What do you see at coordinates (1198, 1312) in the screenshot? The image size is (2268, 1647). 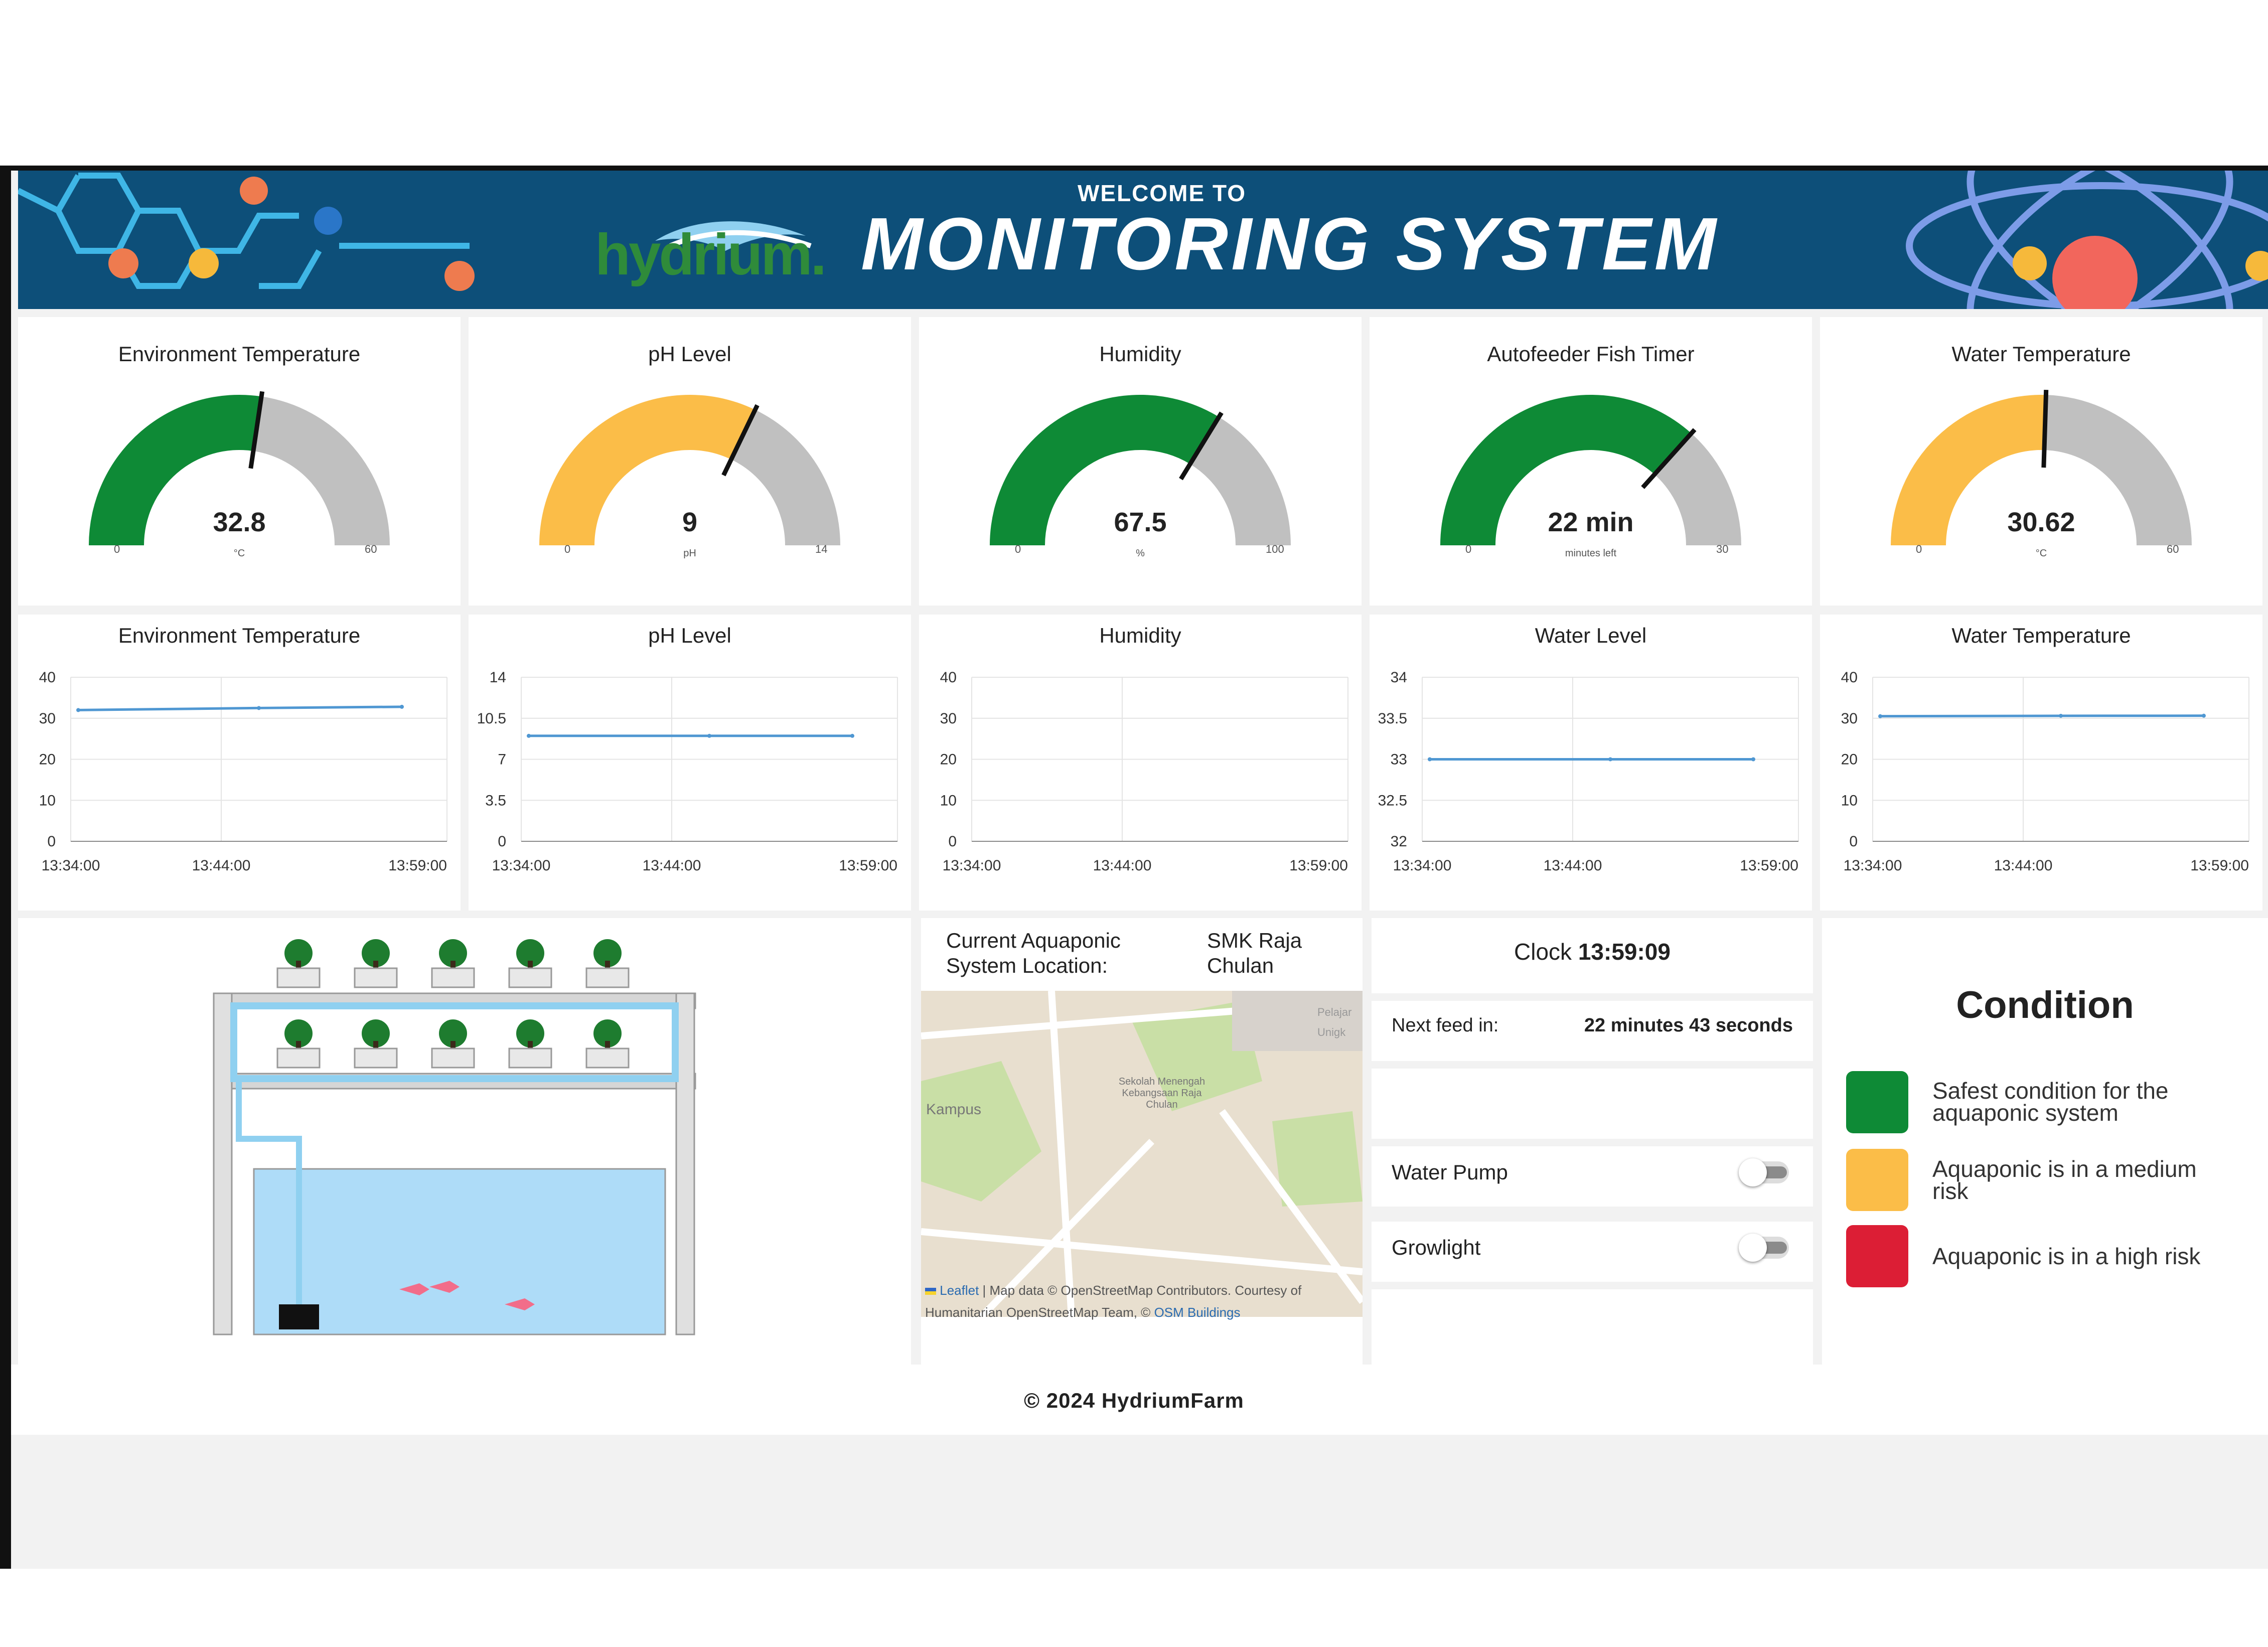 I see `osm-buildings-link: OSM Buildings` at bounding box center [1198, 1312].